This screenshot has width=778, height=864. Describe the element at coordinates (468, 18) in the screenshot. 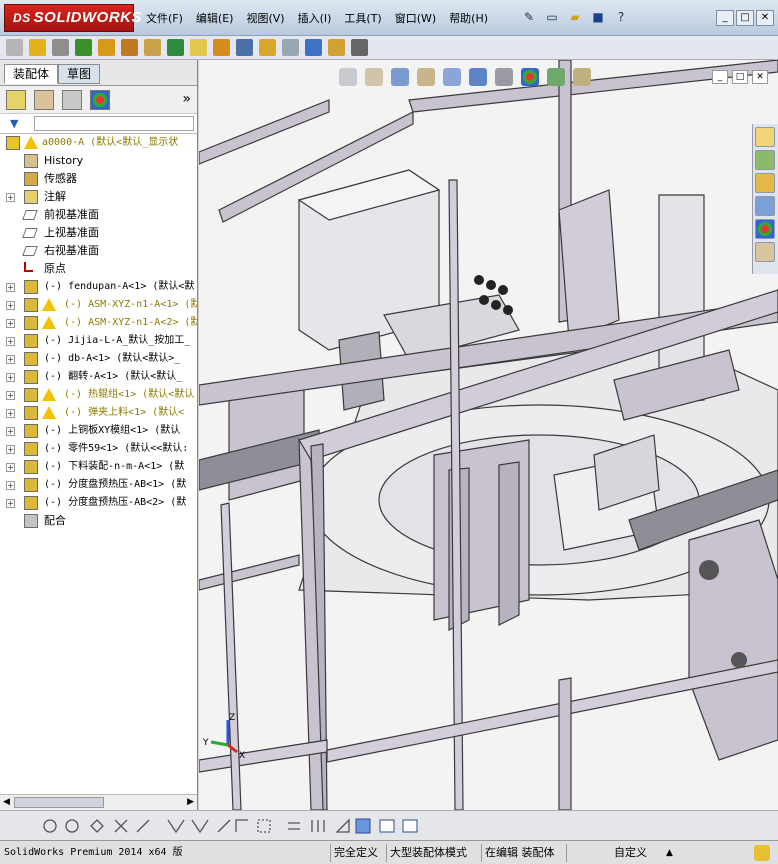

I see `menu-help: 帮助(H)` at that location.